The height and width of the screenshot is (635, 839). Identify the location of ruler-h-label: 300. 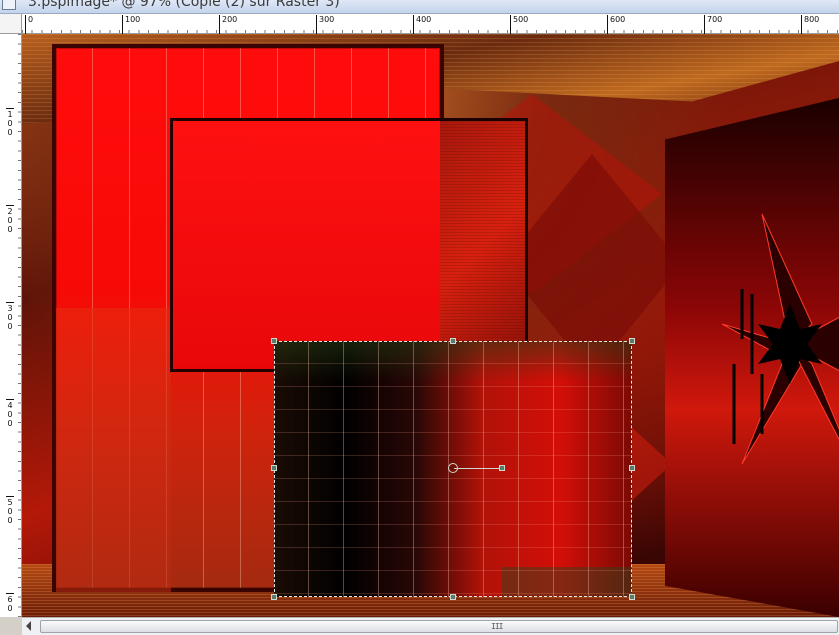
(325, 24).